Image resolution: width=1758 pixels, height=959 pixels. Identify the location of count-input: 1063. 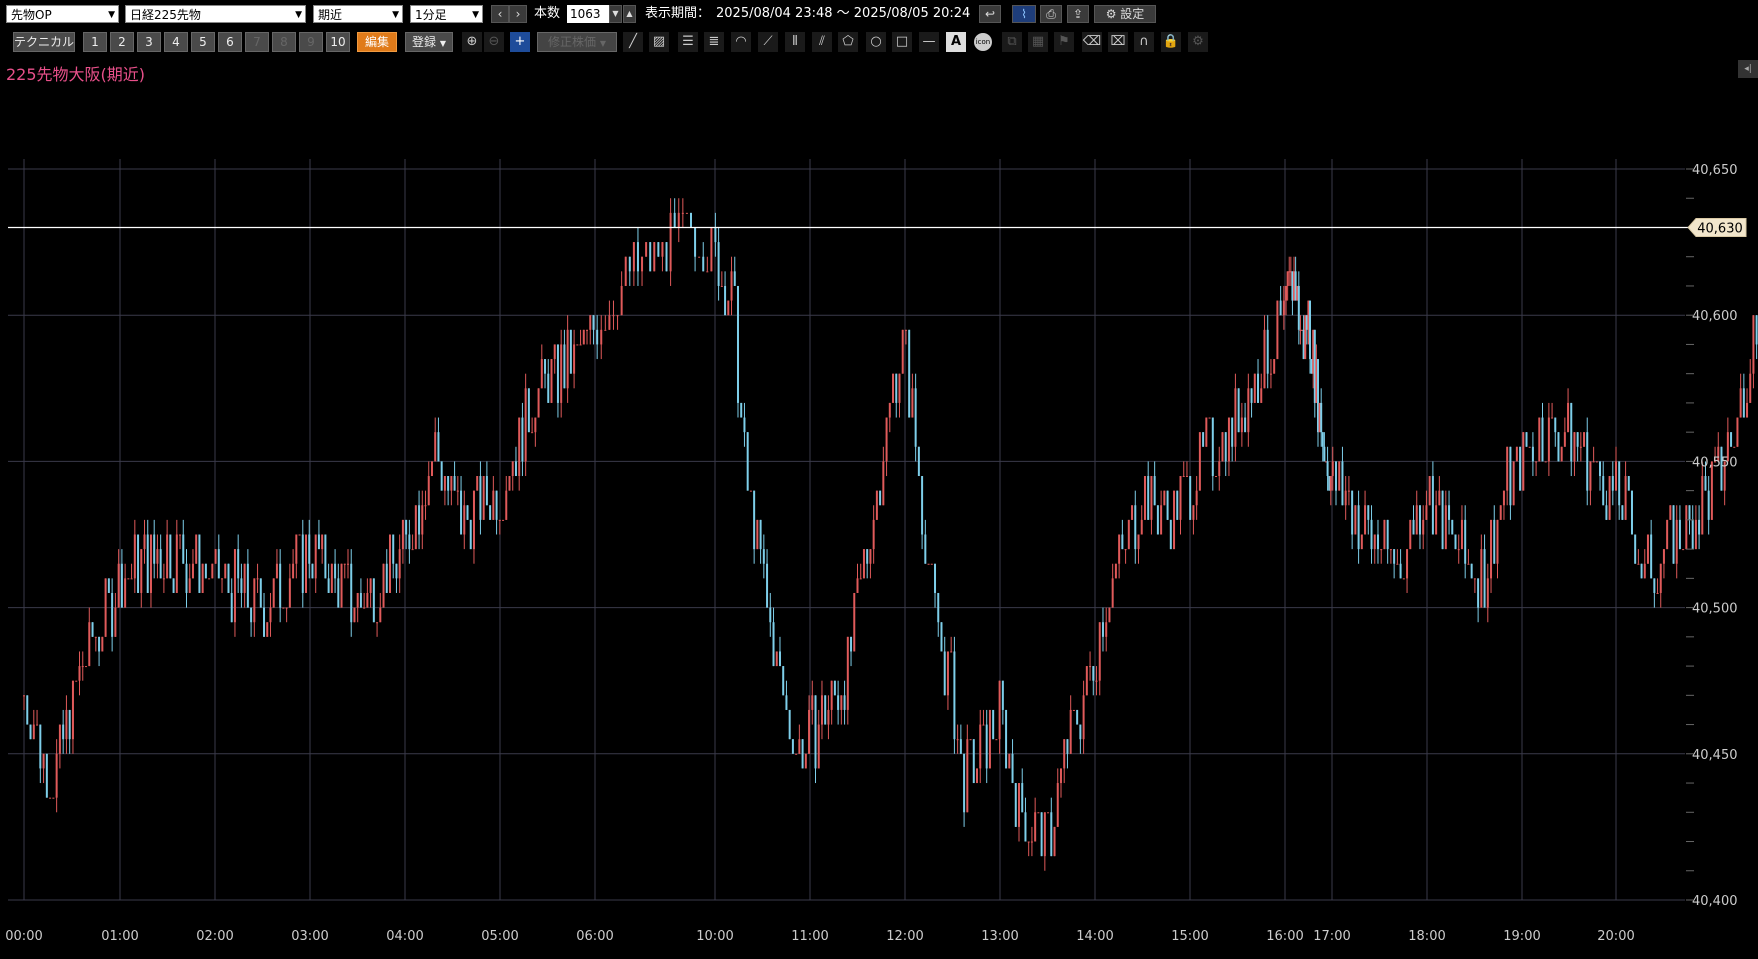
(588, 14).